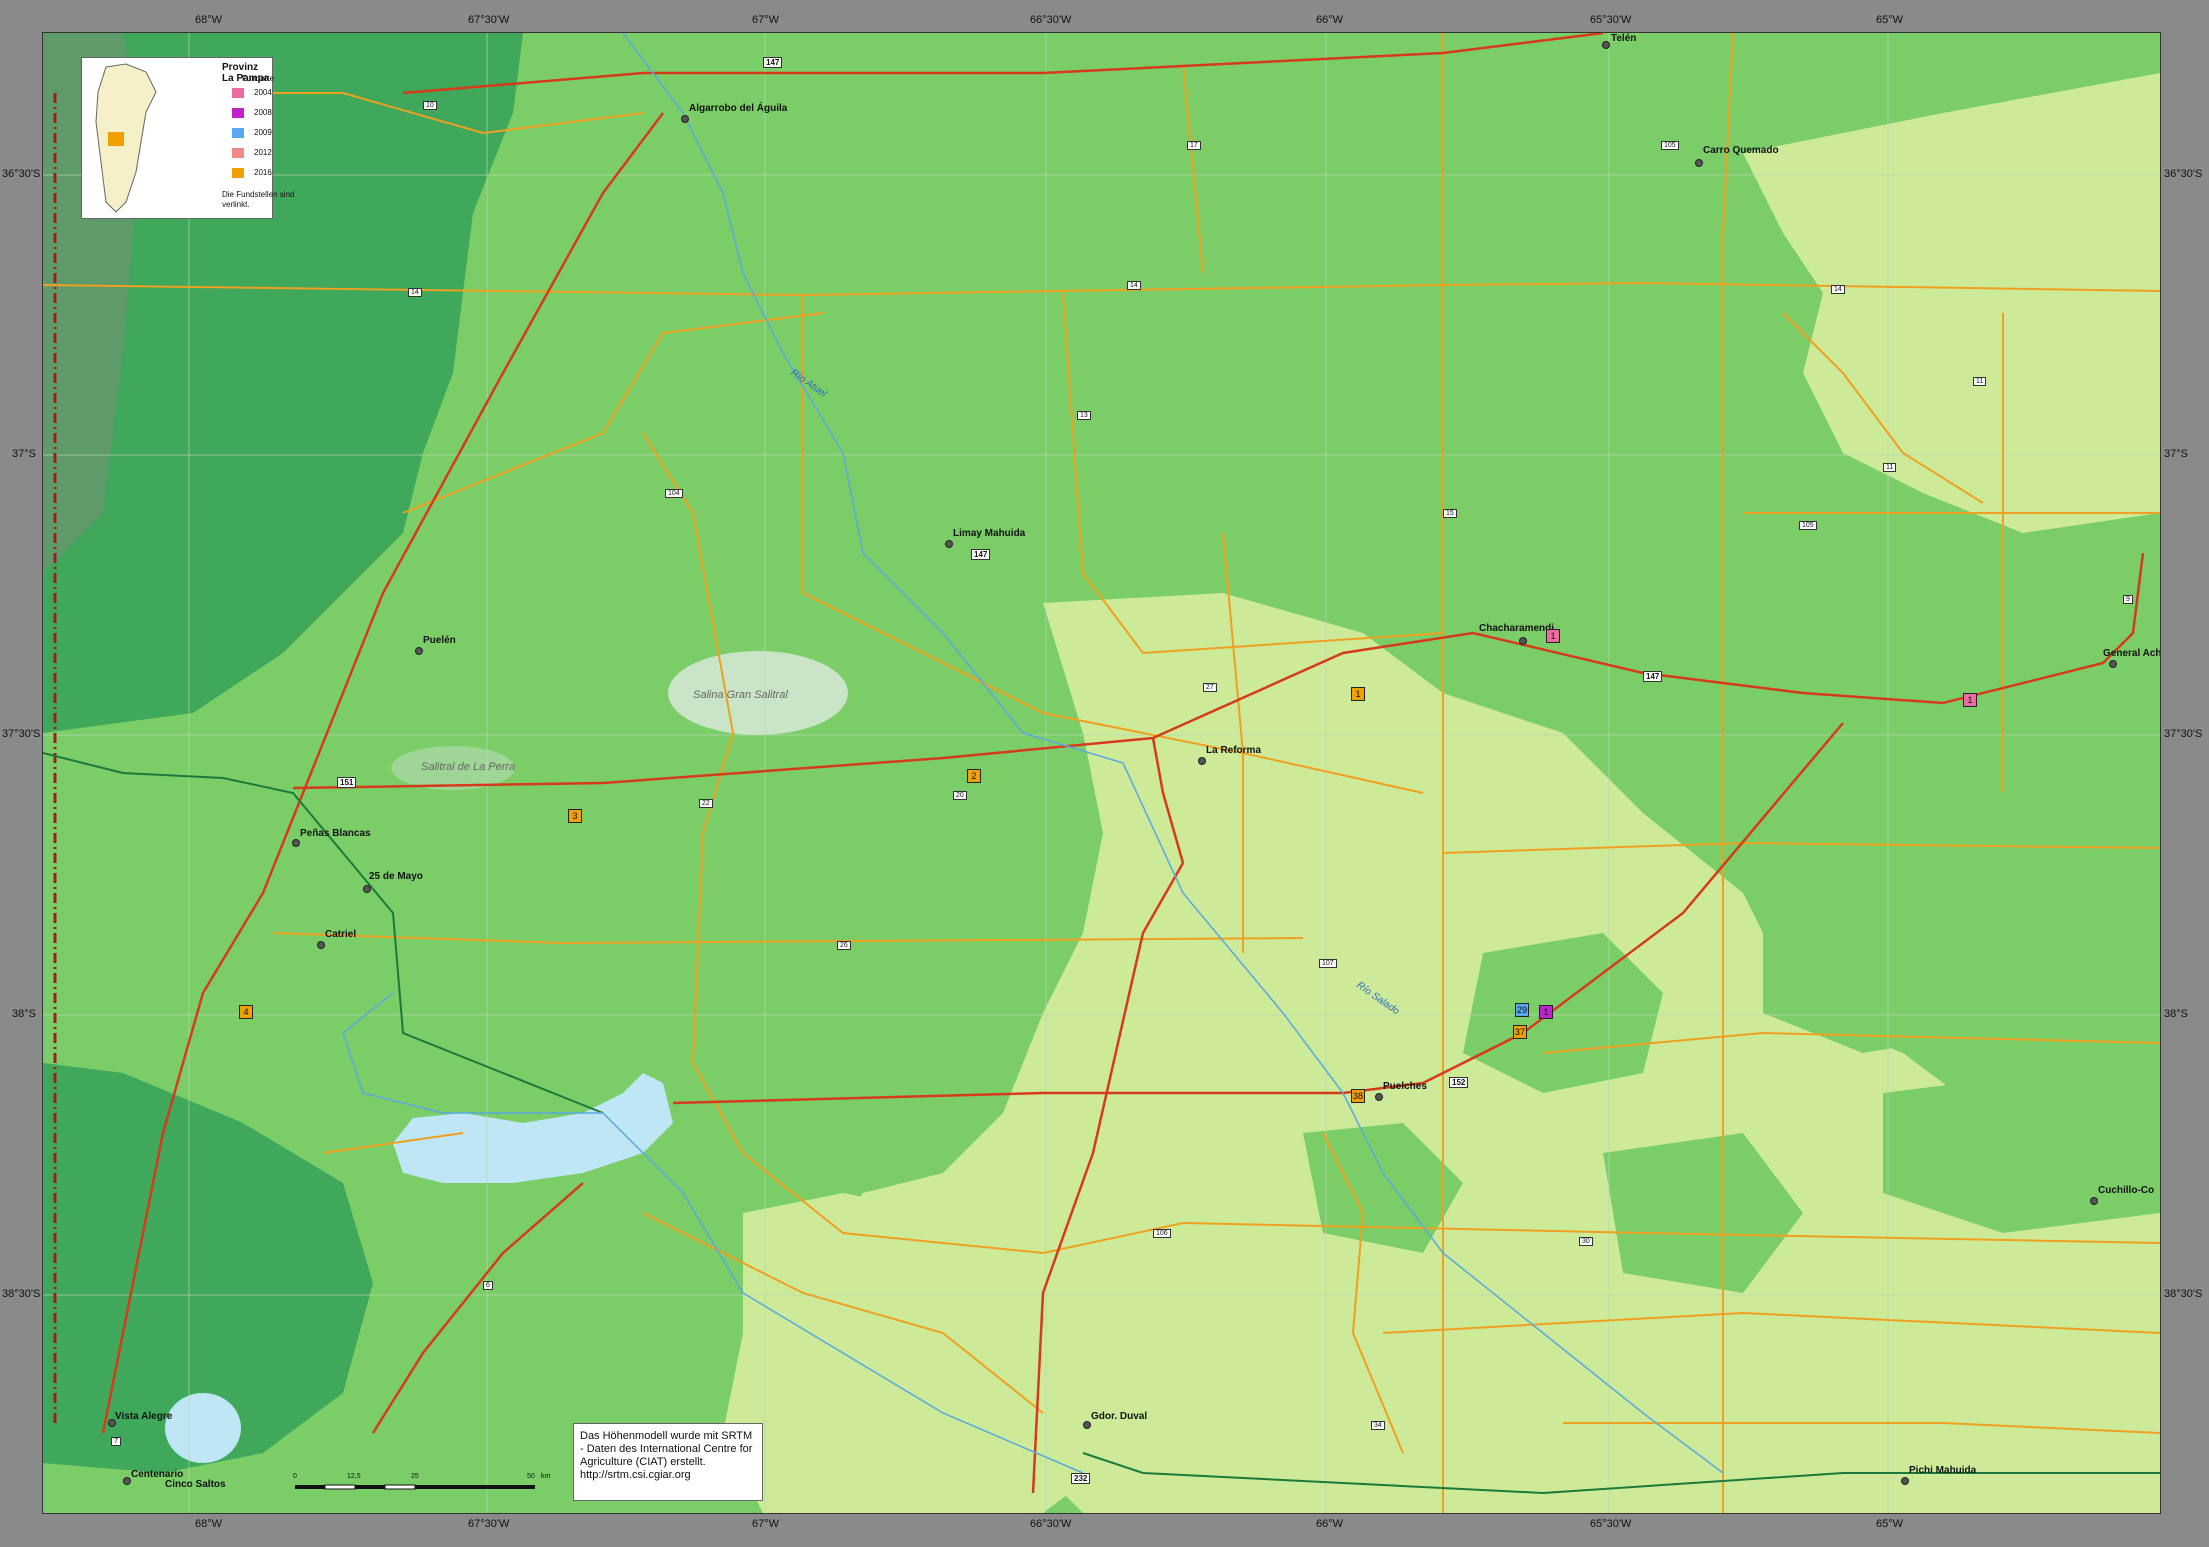 The height and width of the screenshot is (1547, 2209). Describe the element at coordinates (738, 108) in the screenshot. I see `place-algarrobo: Algarrobo del Águila` at that location.